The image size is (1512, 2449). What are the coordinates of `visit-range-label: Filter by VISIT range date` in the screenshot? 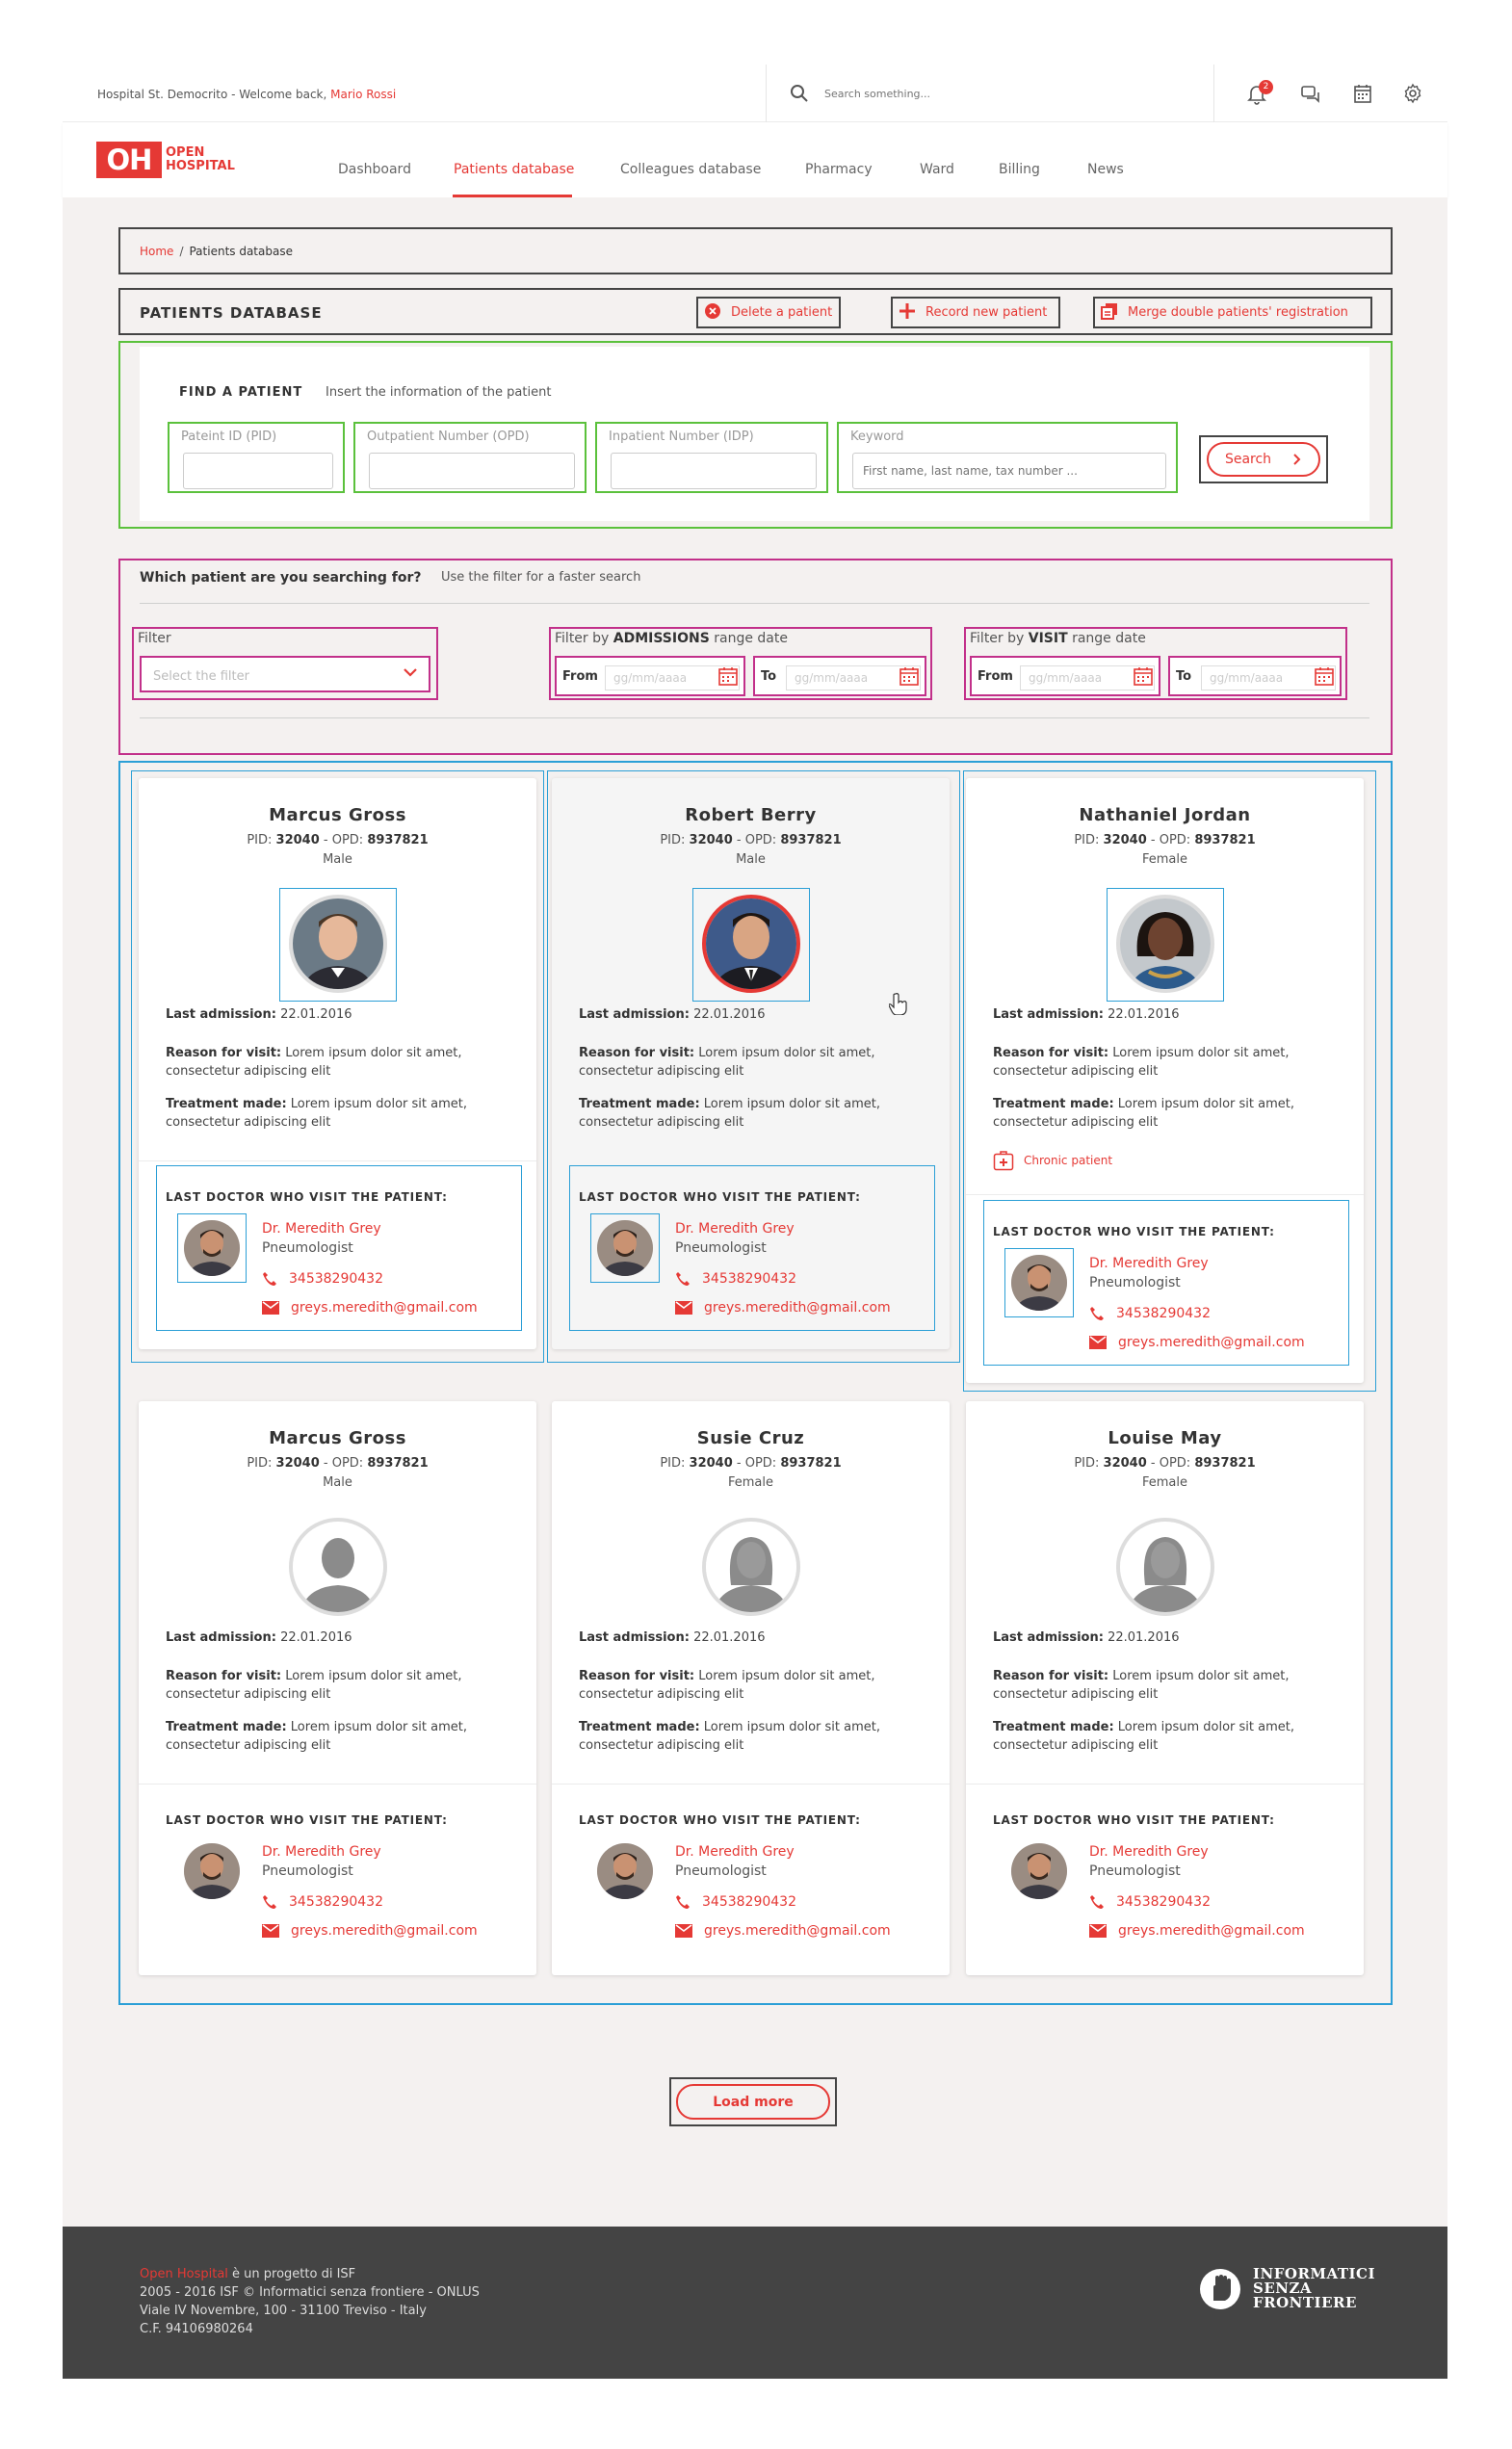 It's located at (1058, 638).